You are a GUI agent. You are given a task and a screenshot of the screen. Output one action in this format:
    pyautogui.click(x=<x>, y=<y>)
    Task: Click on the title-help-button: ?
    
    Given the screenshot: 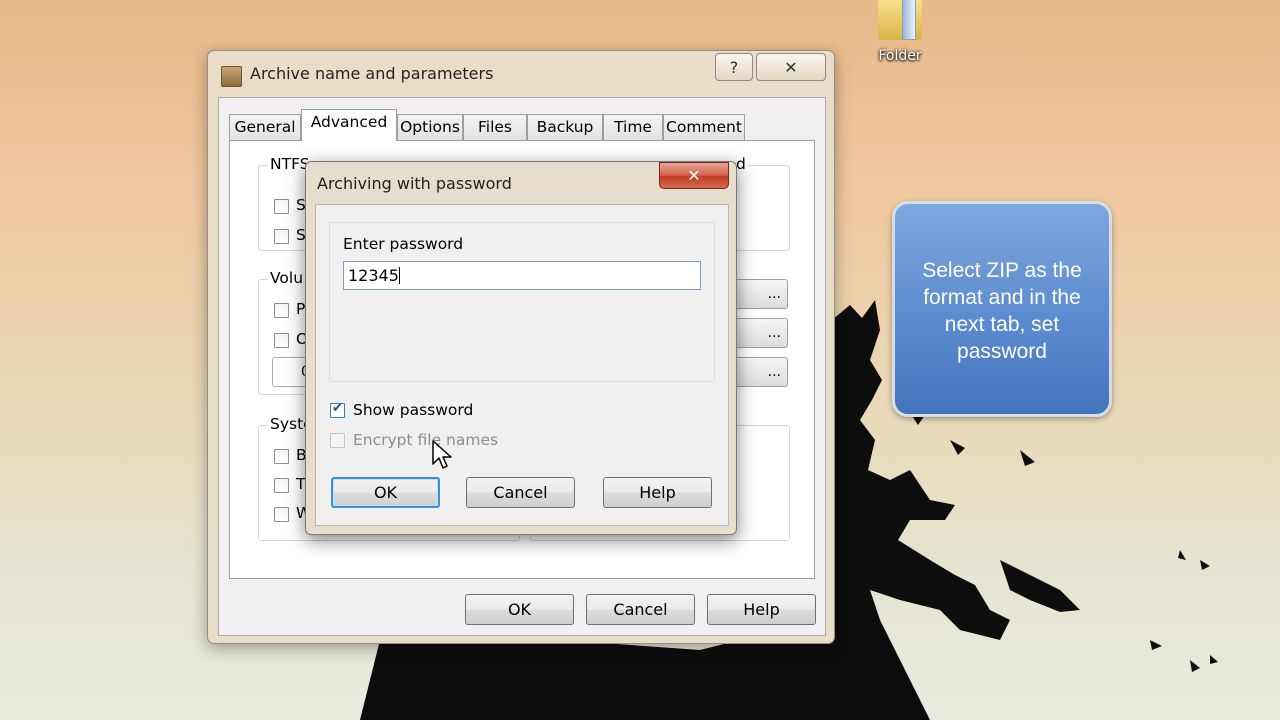 What is the action you would take?
    pyautogui.click(x=734, y=67)
    